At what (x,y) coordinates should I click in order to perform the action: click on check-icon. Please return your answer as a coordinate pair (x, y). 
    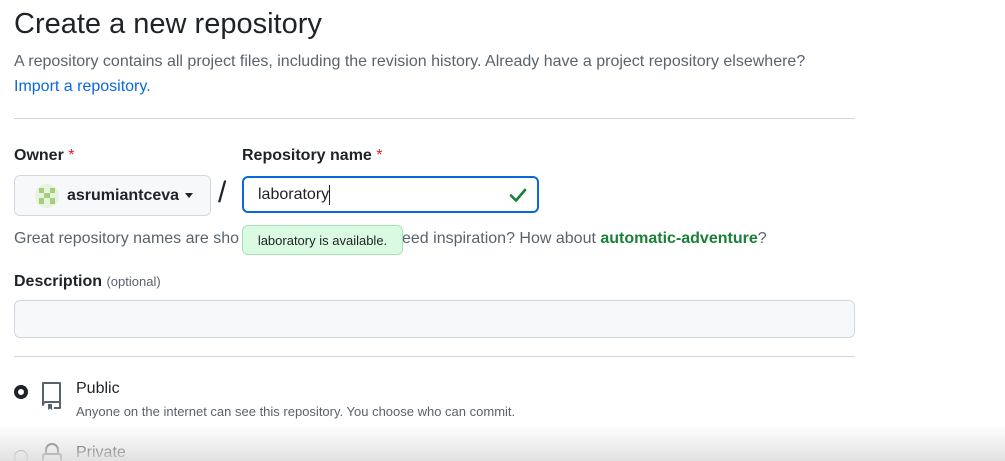
    Looking at the image, I should click on (518, 195).